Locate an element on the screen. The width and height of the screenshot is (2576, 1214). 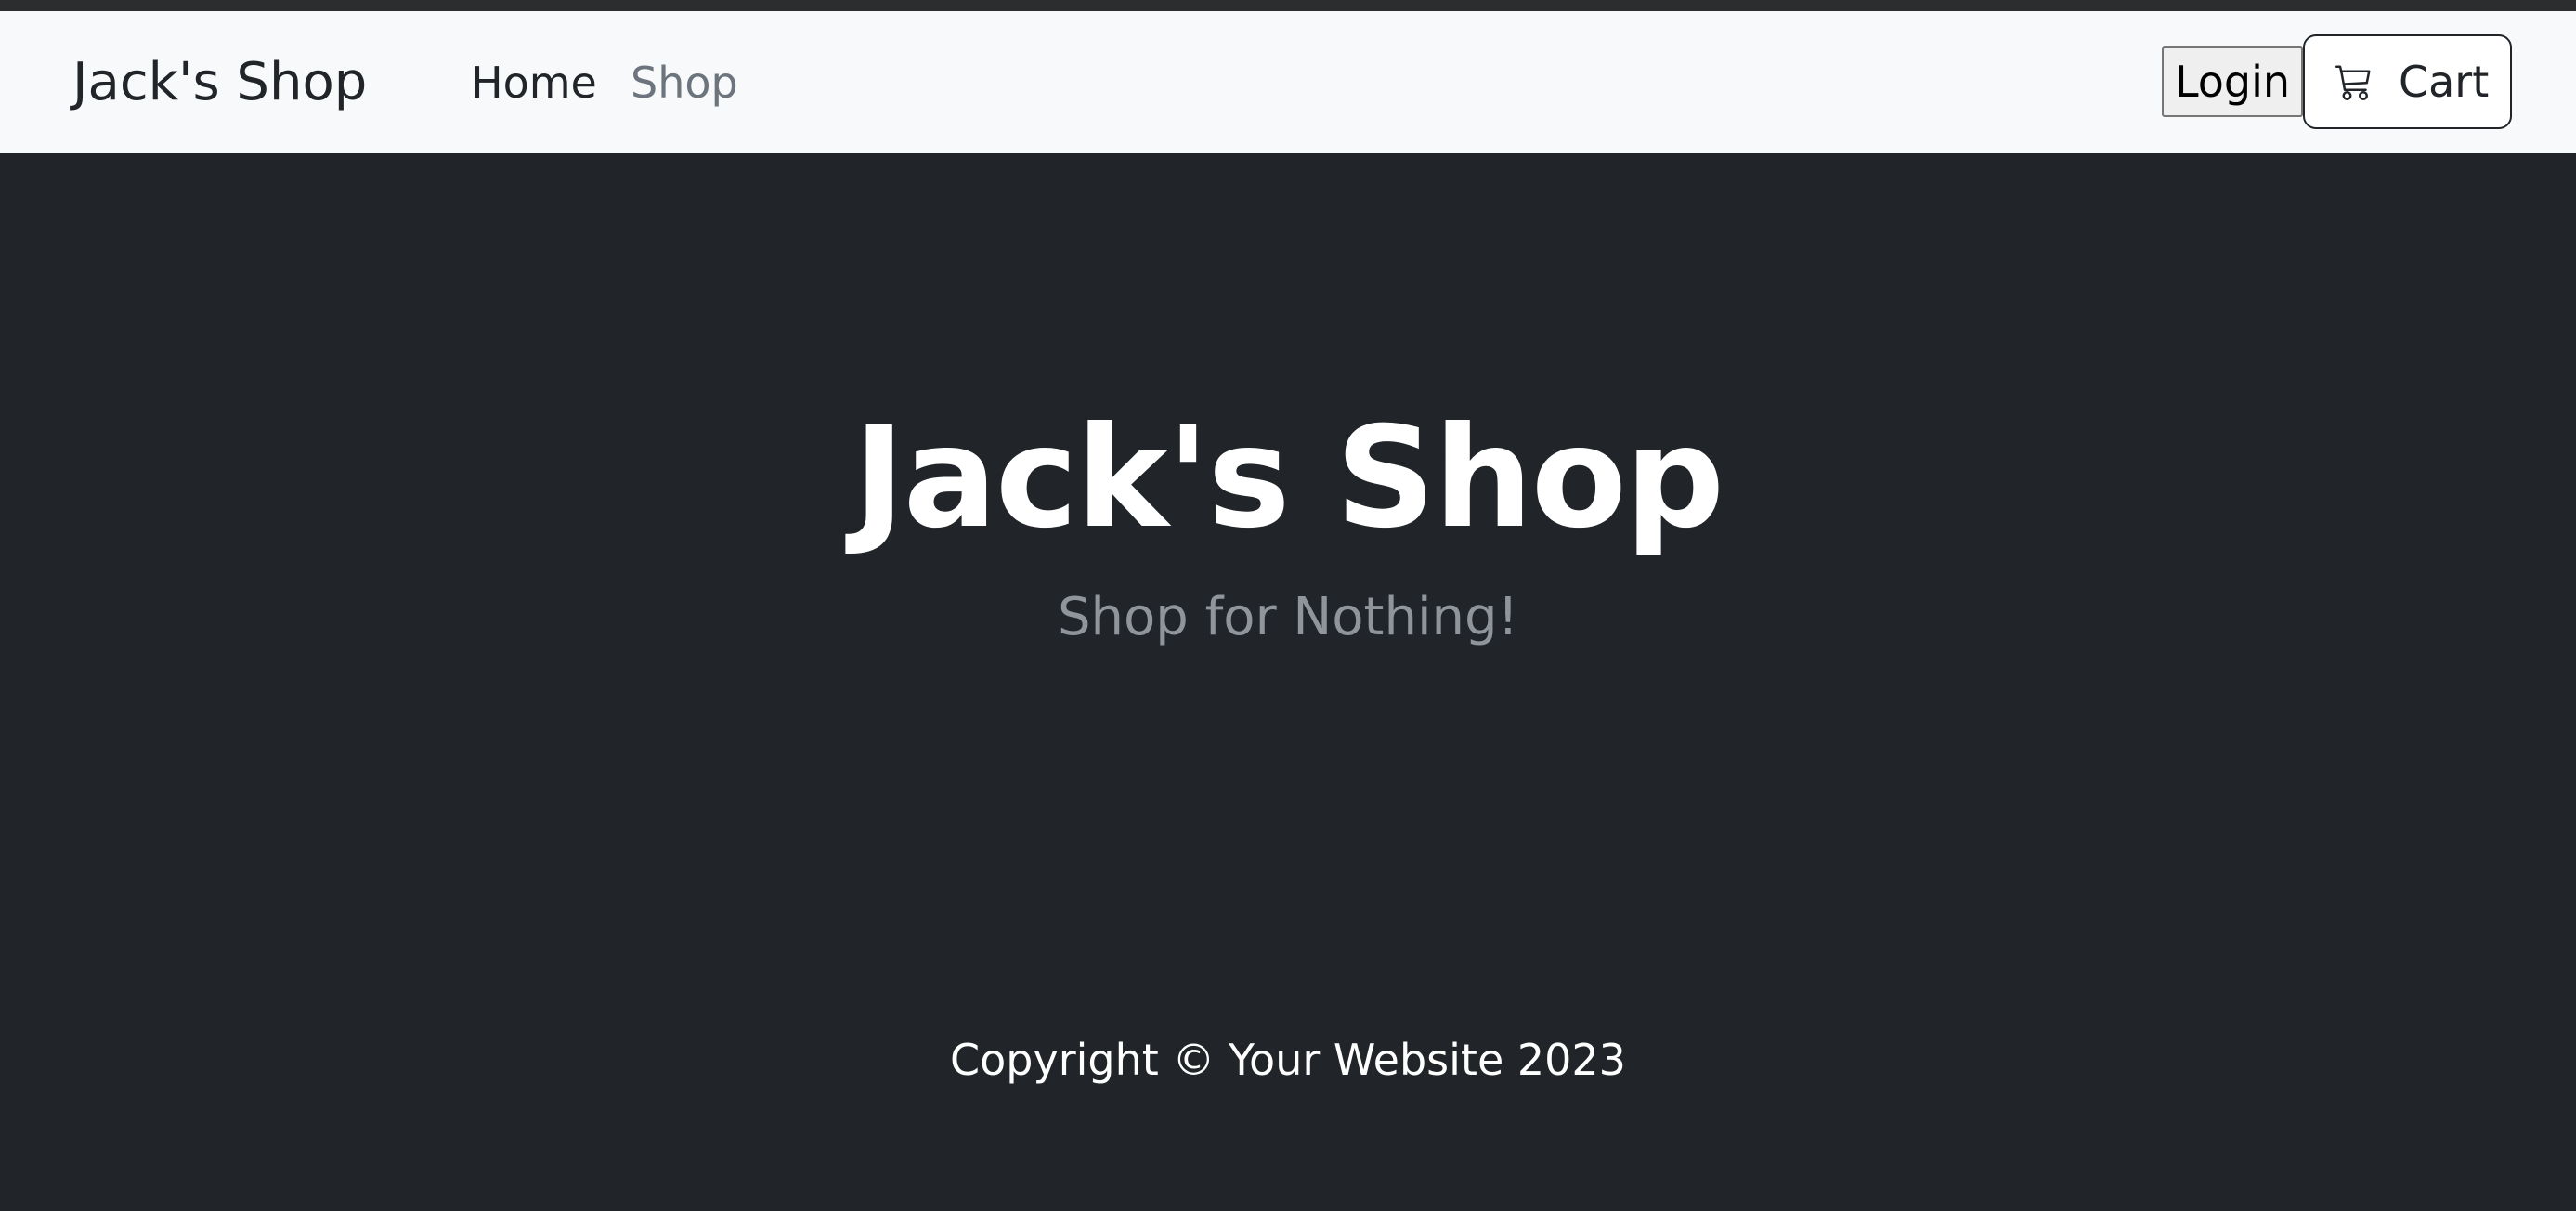
cart-icon is located at coordinates (2353, 82).